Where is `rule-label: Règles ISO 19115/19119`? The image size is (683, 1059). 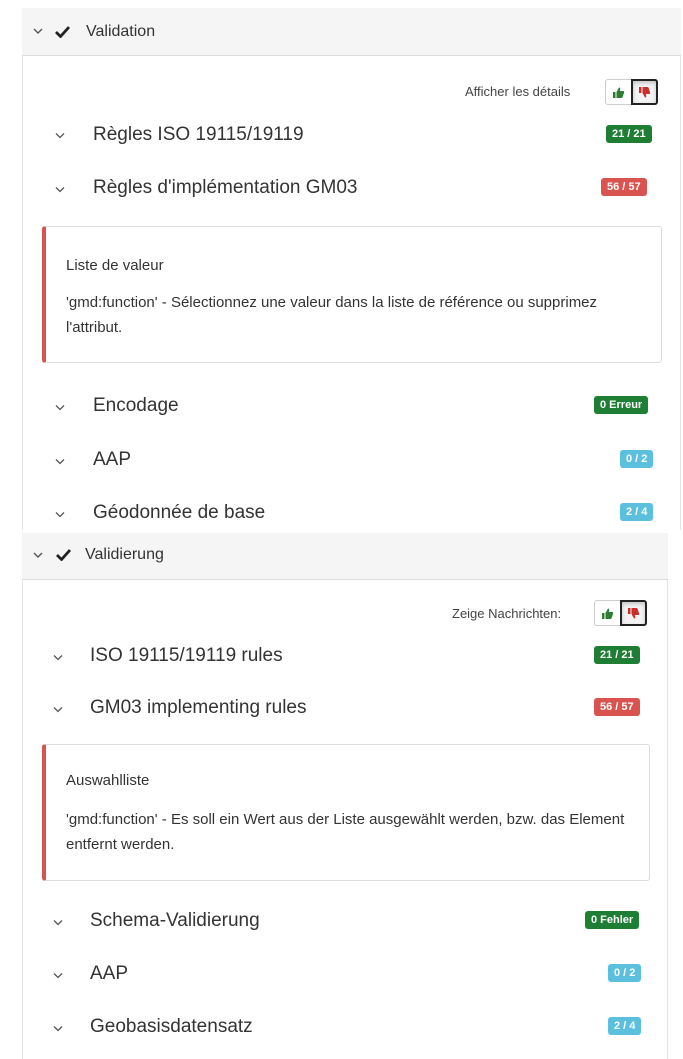
rule-label: Règles ISO 19115/19119 is located at coordinates (198, 134).